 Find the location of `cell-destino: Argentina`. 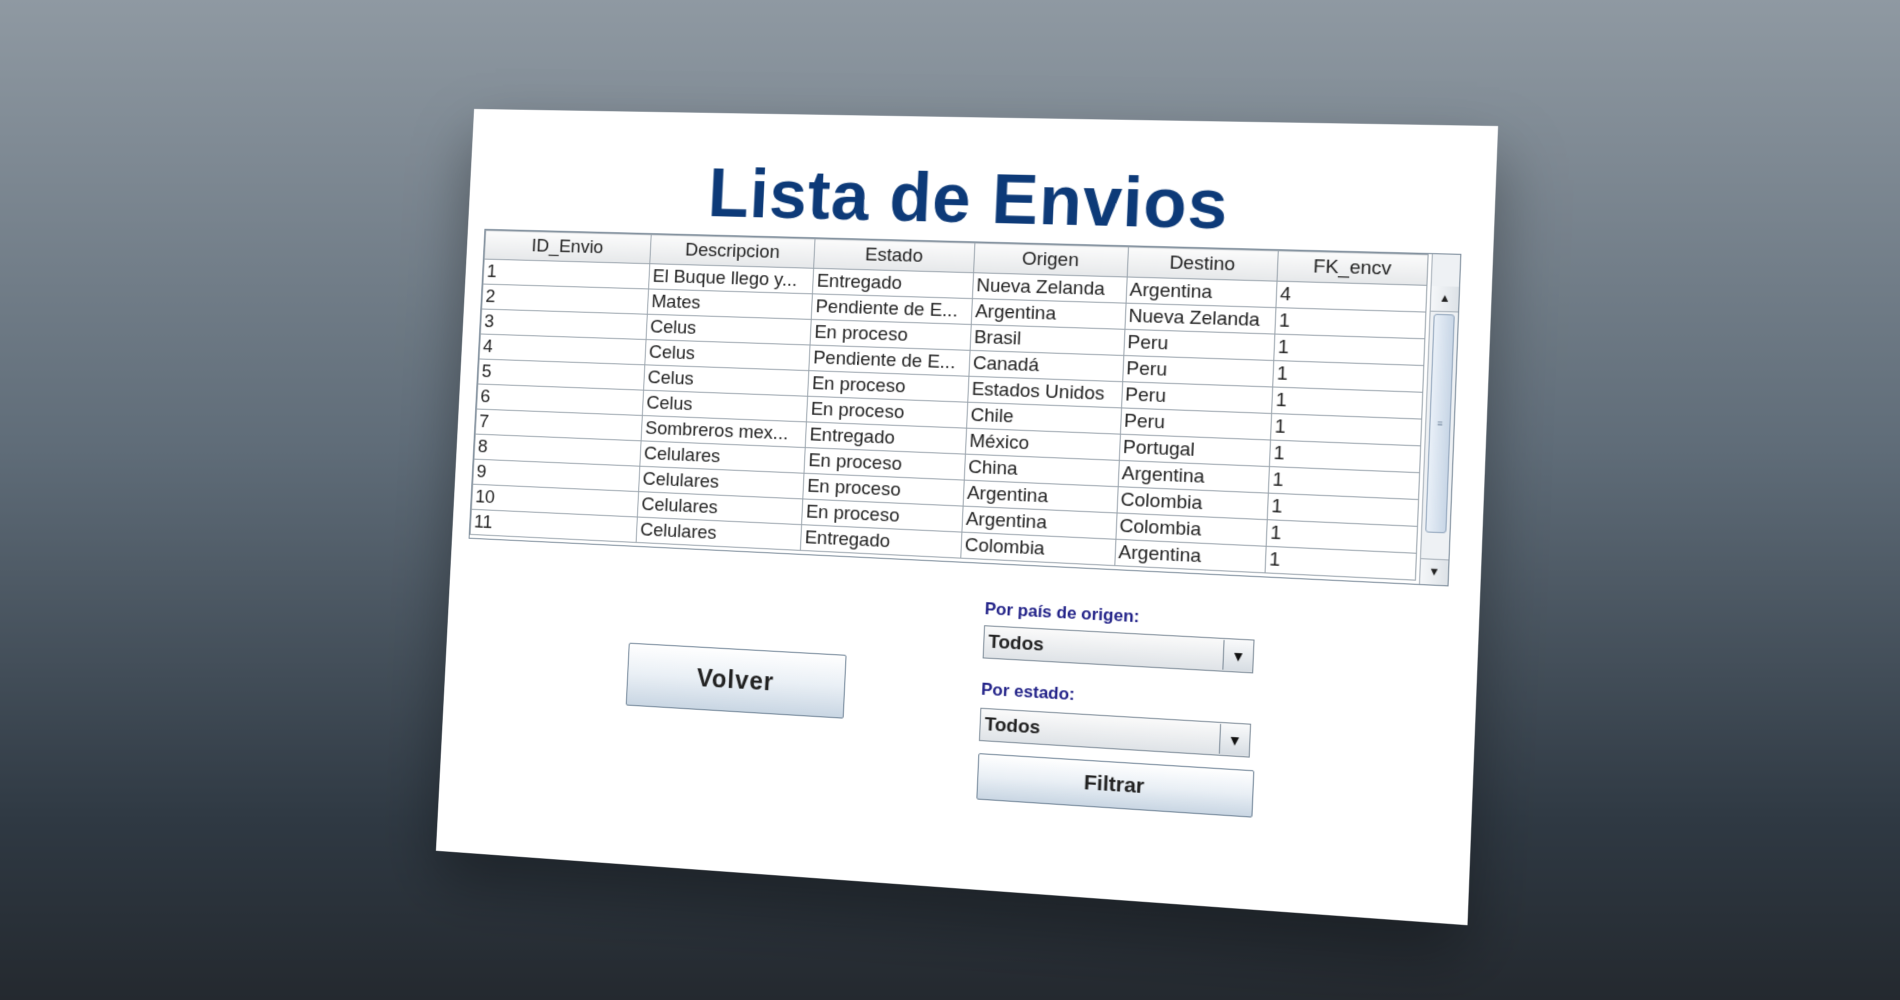

cell-destino: Argentina is located at coordinates (1190, 556).